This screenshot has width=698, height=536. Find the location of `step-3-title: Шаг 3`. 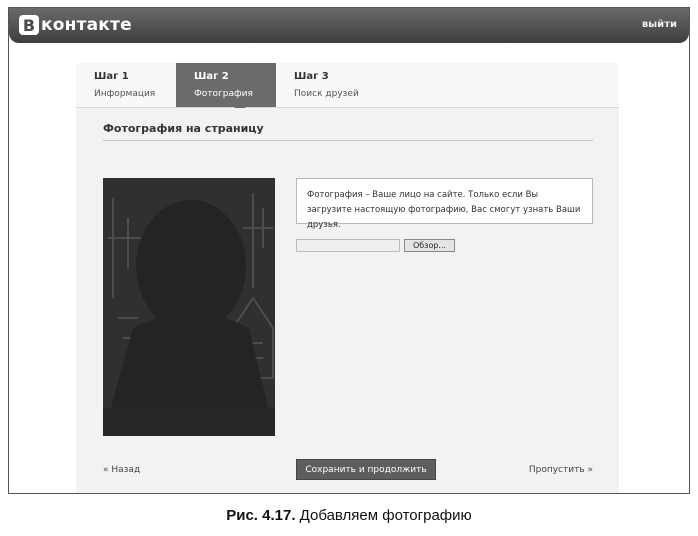

step-3-title: Шаг 3 is located at coordinates (311, 76).